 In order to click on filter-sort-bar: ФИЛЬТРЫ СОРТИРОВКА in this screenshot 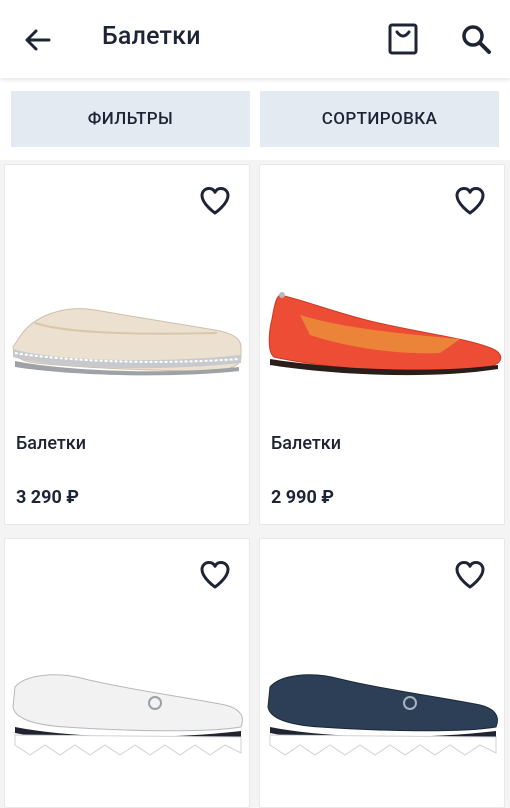, I will do `click(255, 119)`.